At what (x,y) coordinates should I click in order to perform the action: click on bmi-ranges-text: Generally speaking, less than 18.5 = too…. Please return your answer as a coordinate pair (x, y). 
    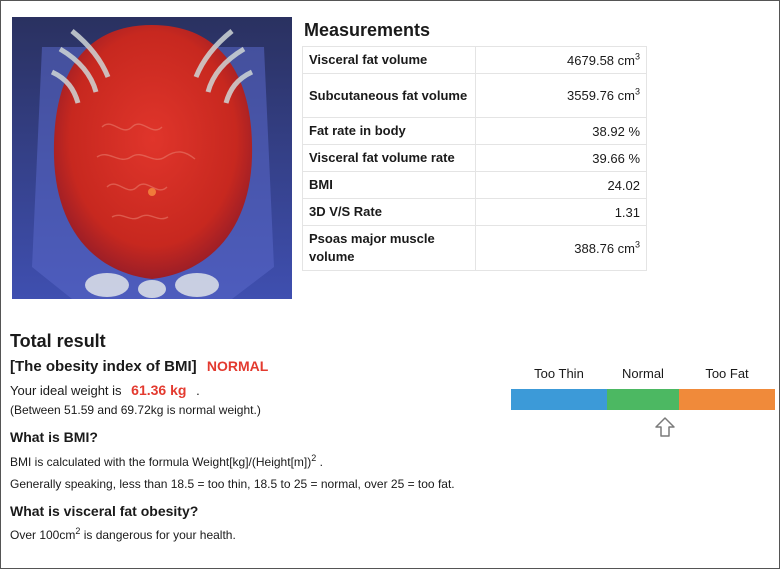
    Looking at the image, I should click on (232, 484).